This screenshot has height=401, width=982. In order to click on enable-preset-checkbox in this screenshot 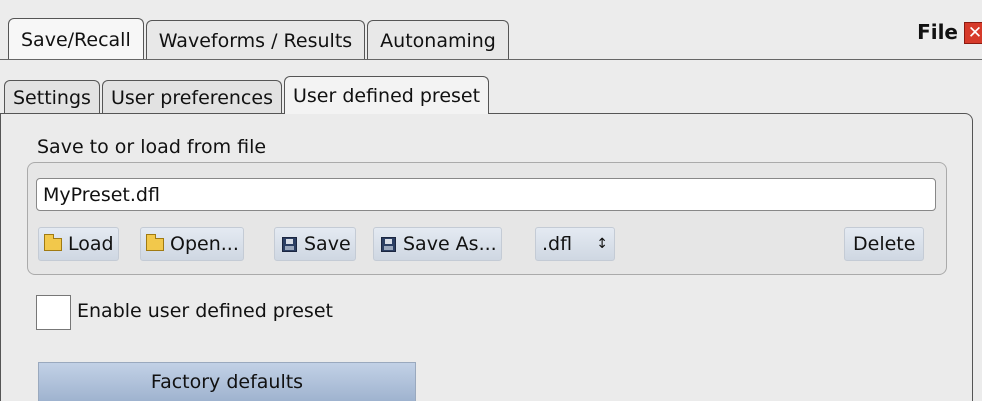, I will do `click(53, 312)`.